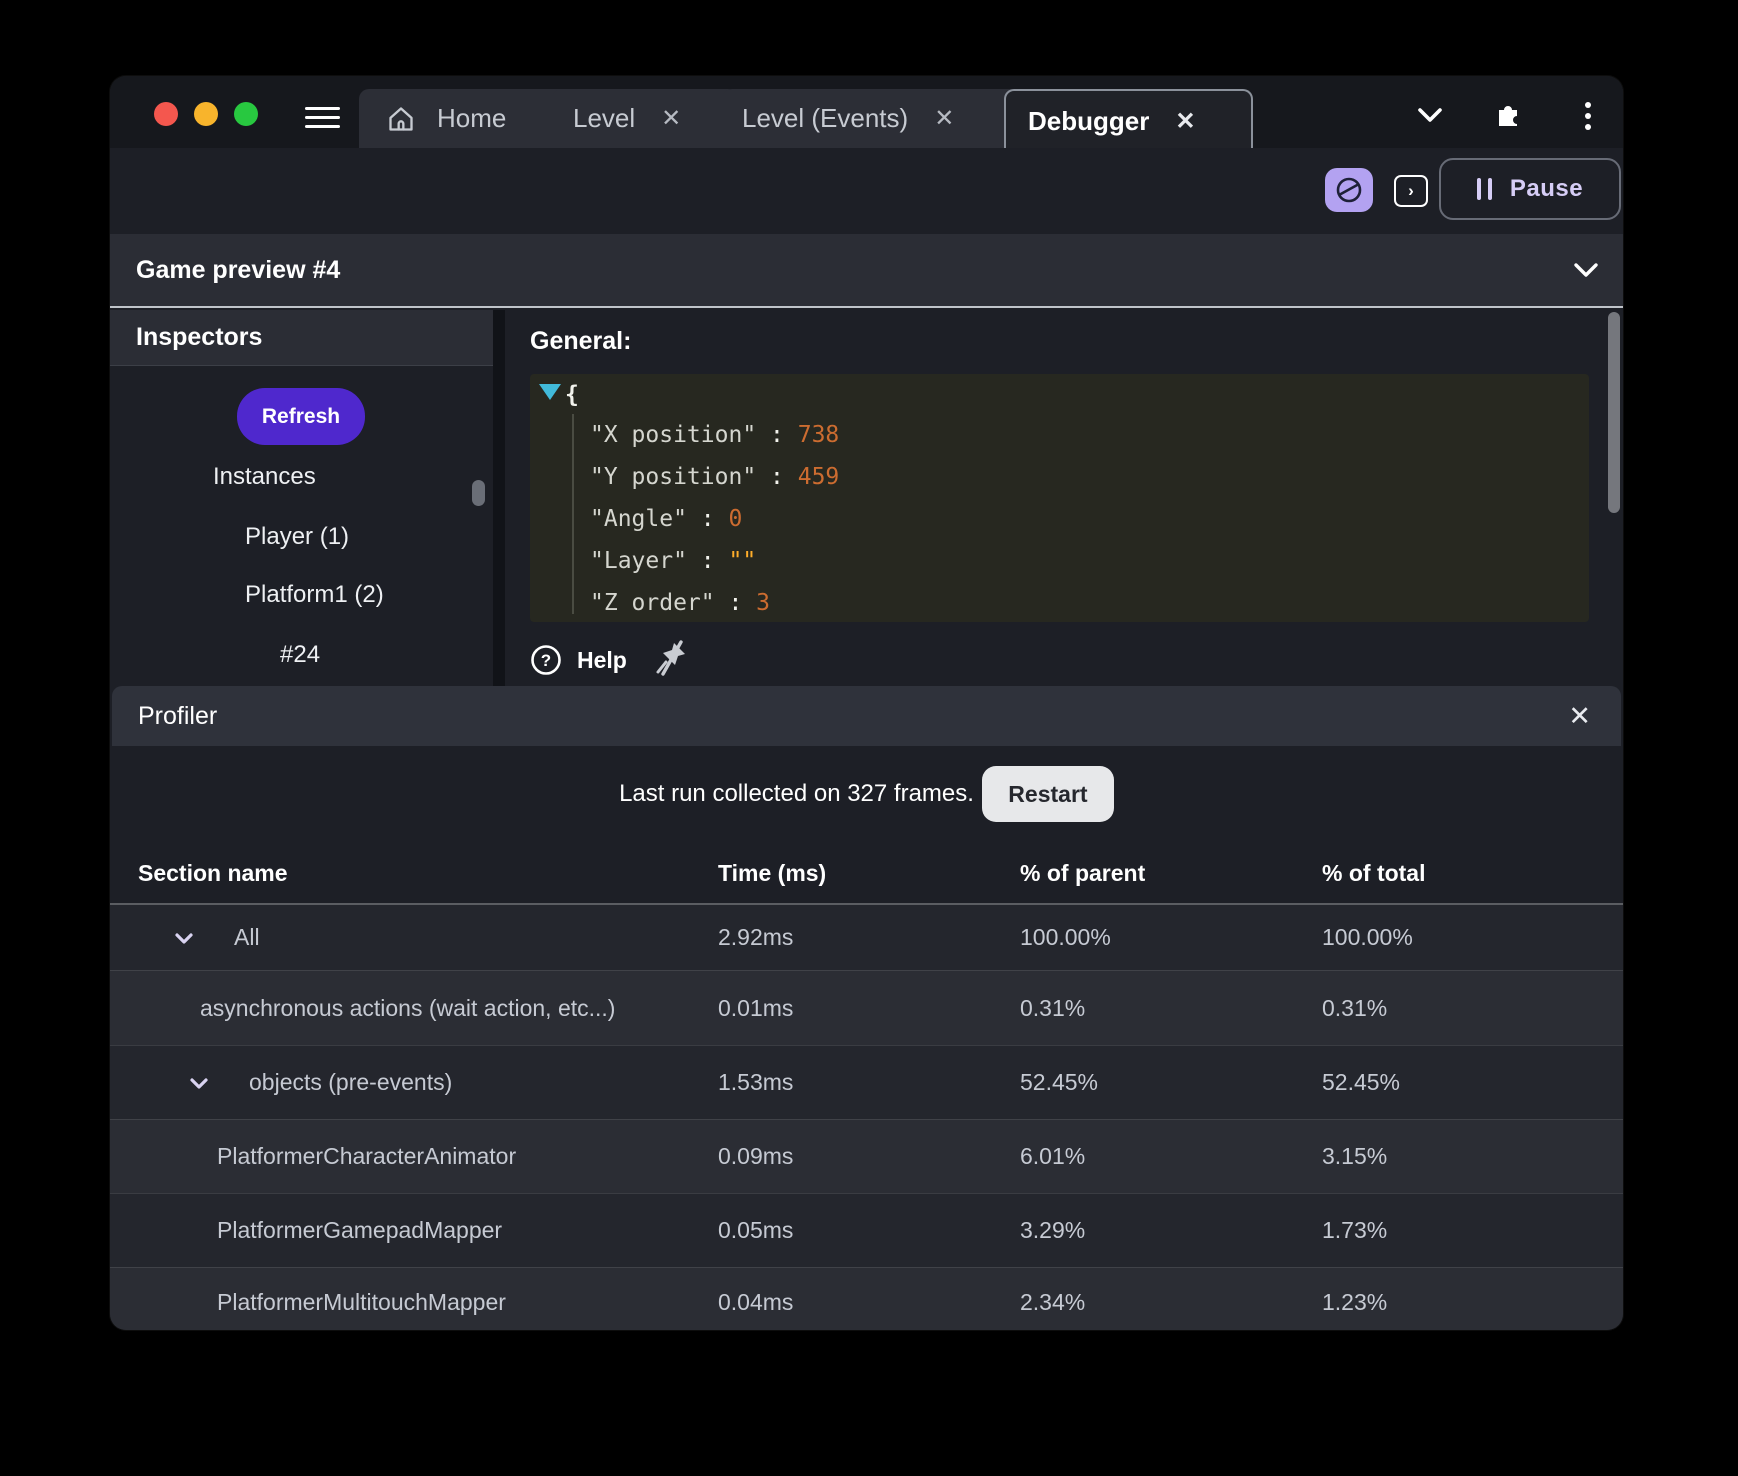  What do you see at coordinates (1614, 412) in the screenshot?
I see `general-scrollbar` at bounding box center [1614, 412].